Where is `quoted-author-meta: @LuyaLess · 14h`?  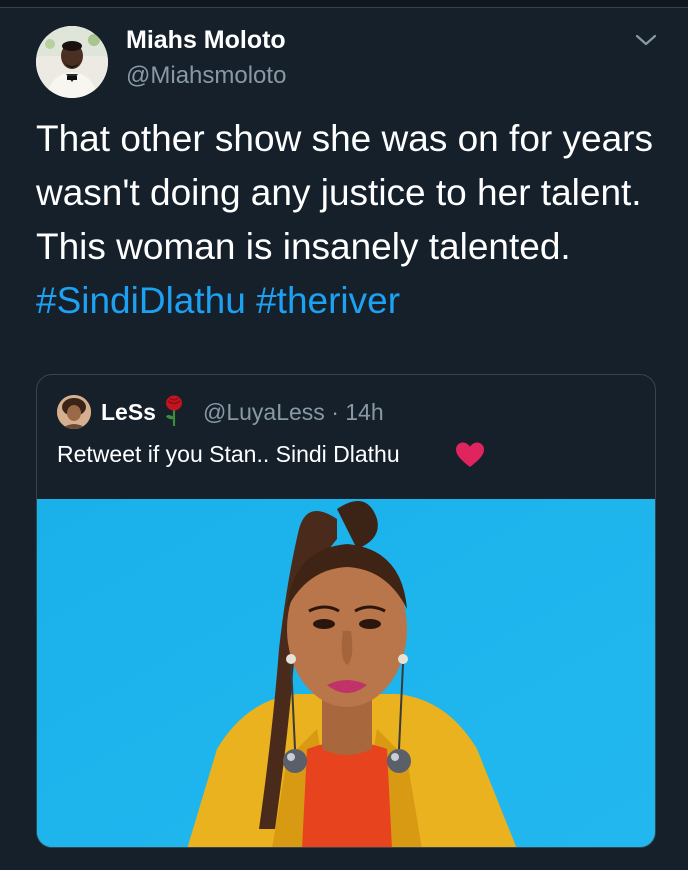 quoted-author-meta: @LuyaLess · 14h is located at coordinates (293, 412).